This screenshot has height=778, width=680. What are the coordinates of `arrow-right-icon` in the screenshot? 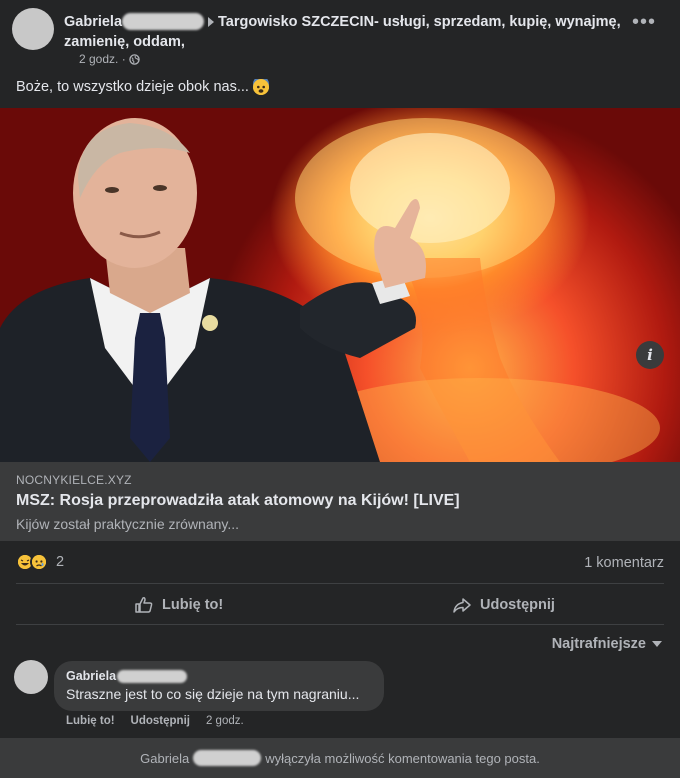 It's located at (211, 21).